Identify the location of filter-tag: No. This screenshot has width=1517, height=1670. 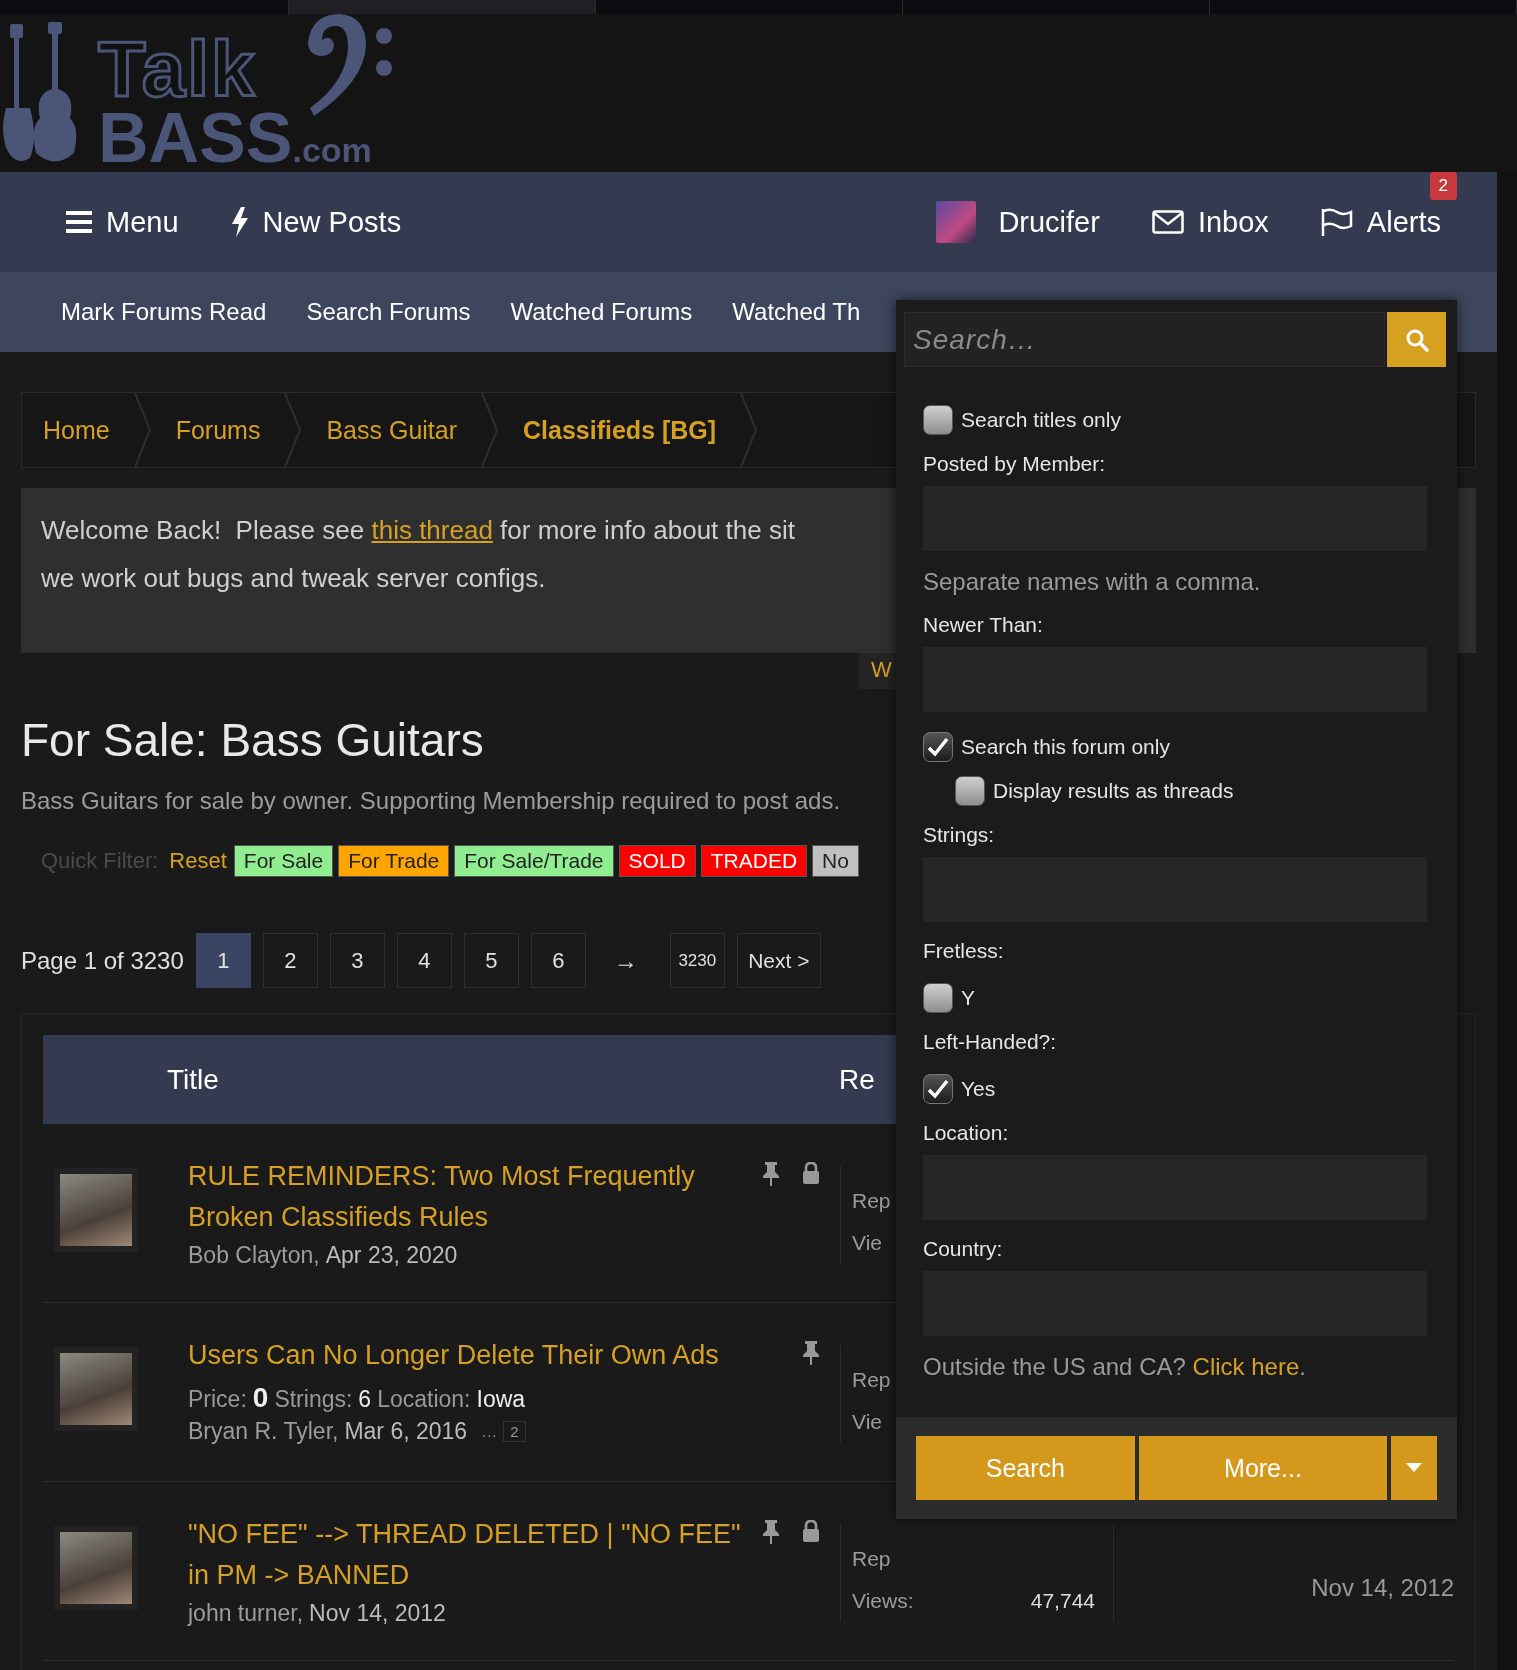
(835, 861).